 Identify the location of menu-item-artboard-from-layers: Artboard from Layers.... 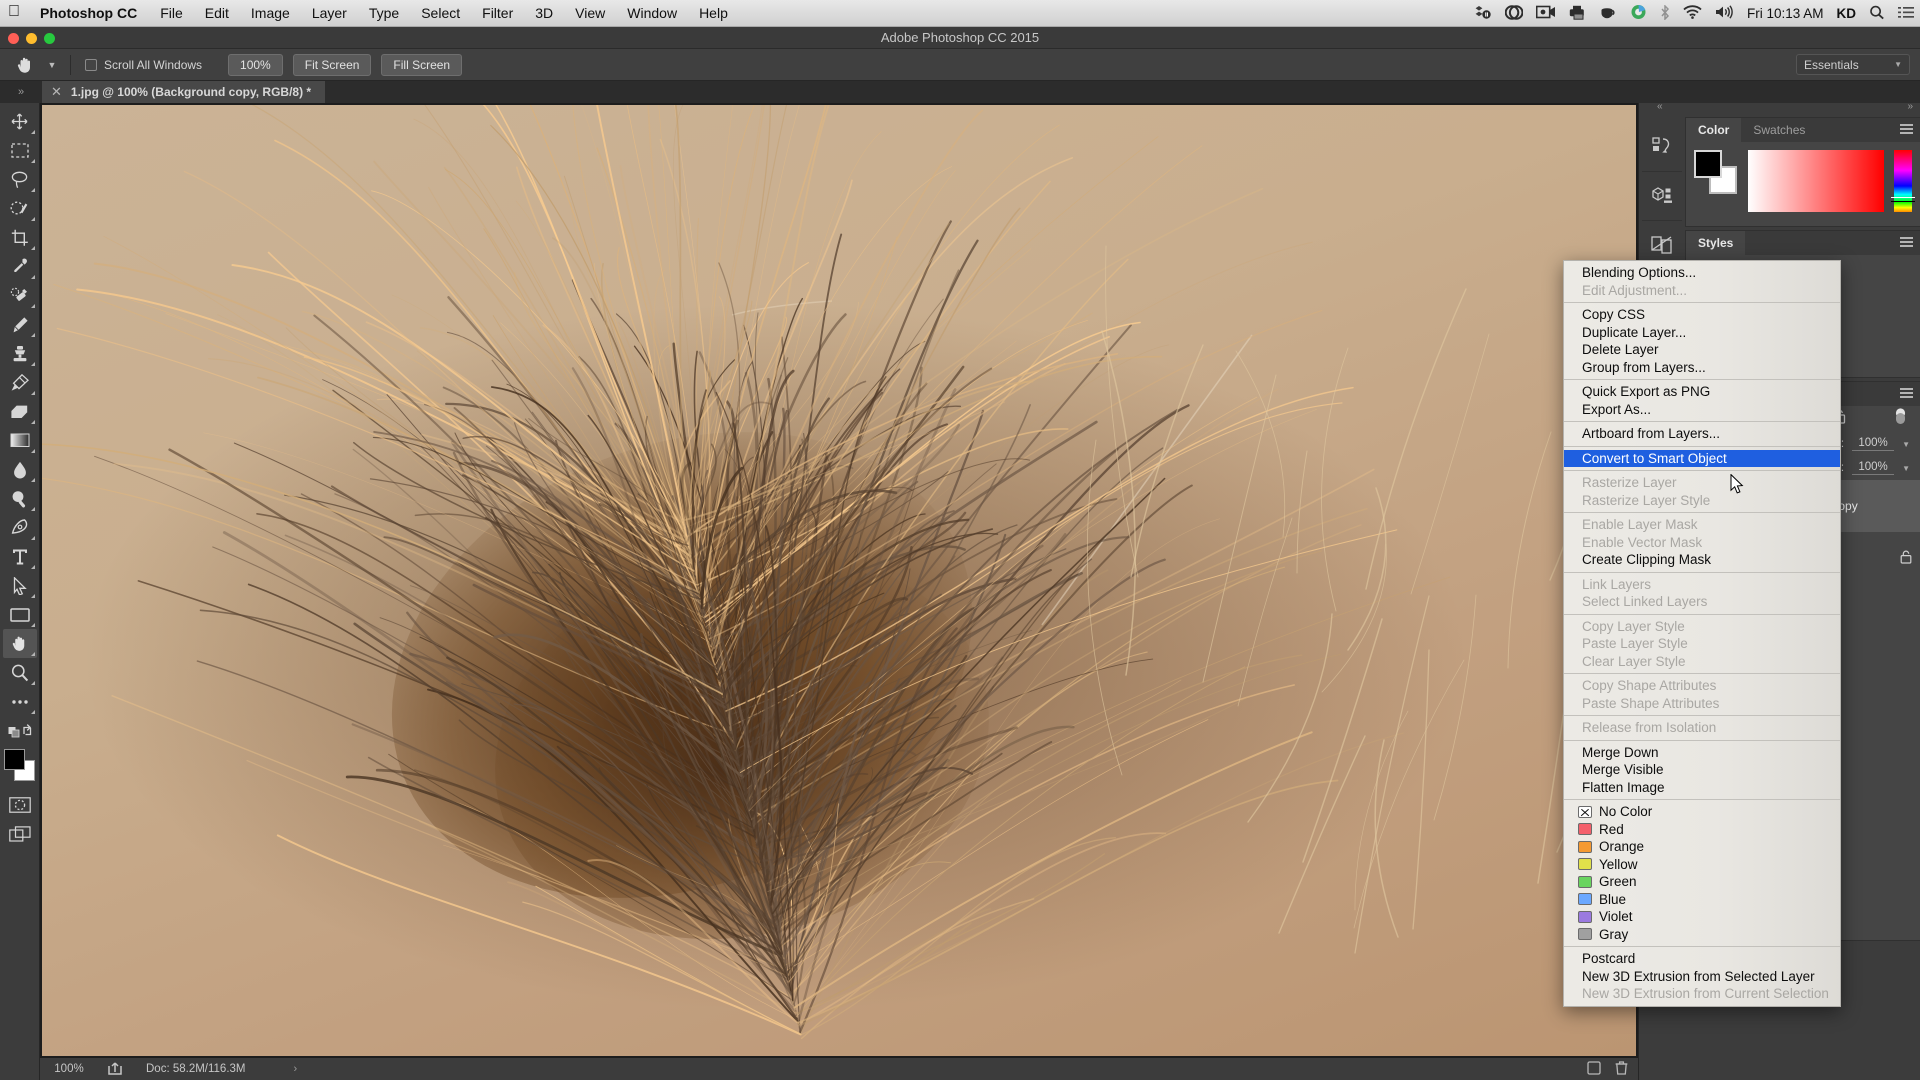
(1702, 434).